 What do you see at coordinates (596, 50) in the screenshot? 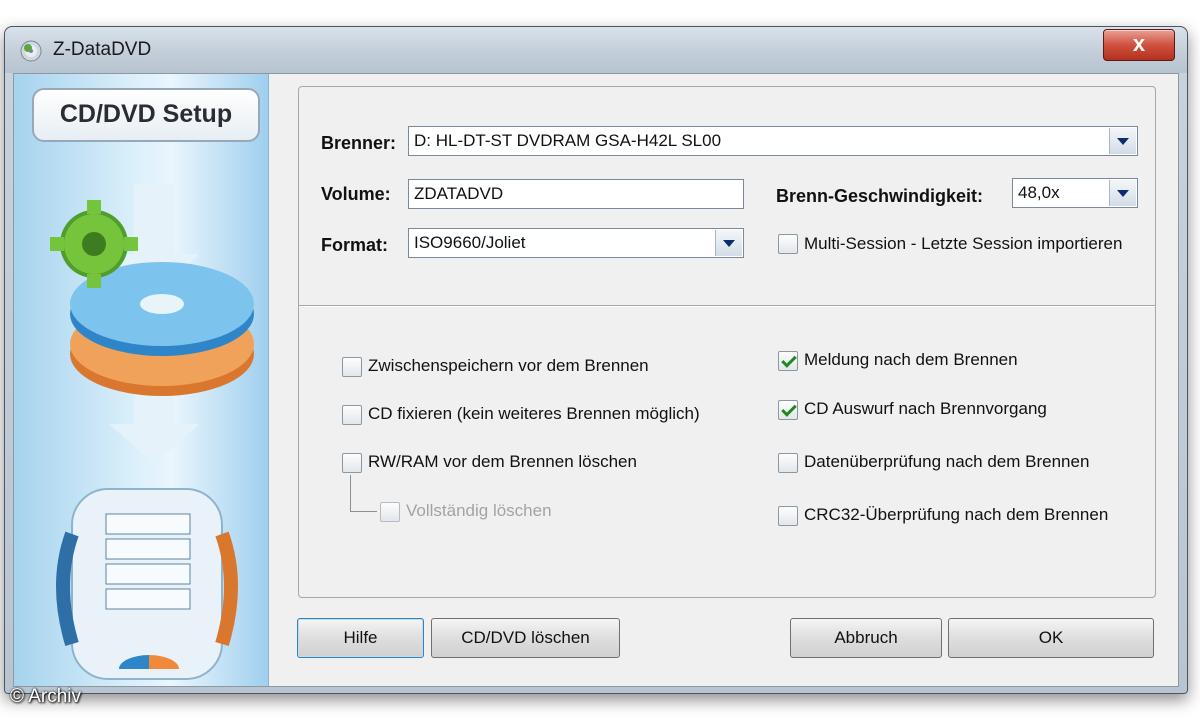
I see `title-bar: Z-DataDVD x` at bounding box center [596, 50].